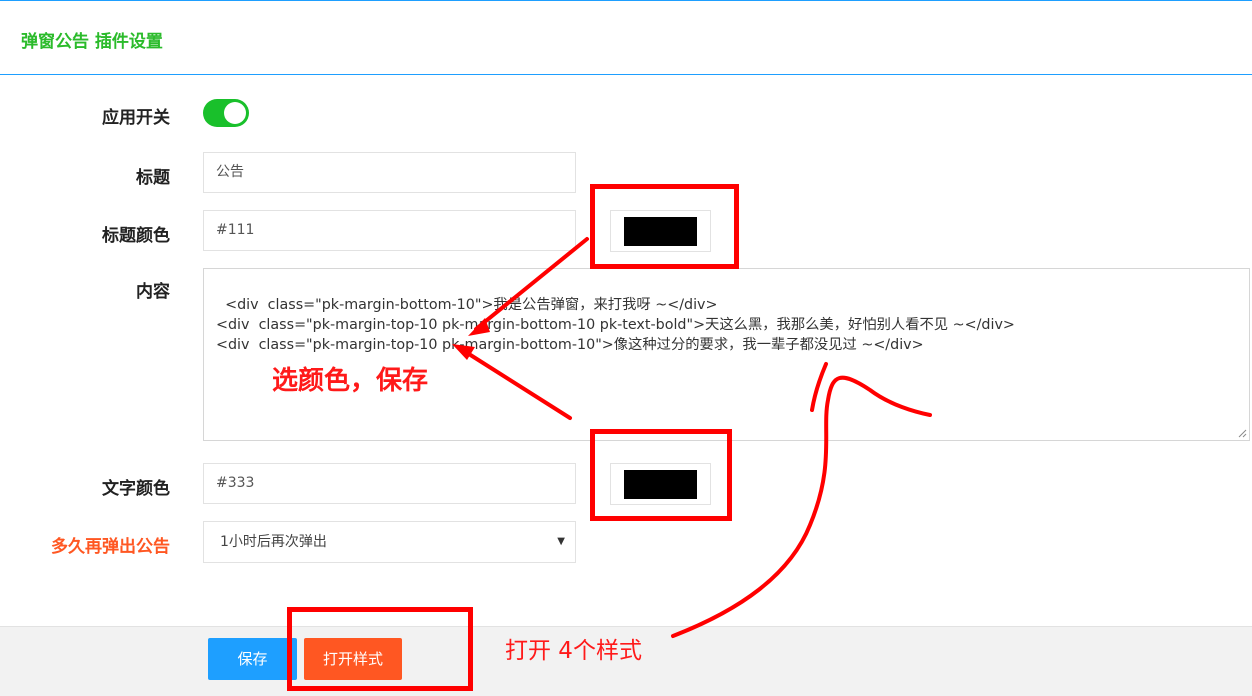 This screenshot has height=696, width=1252. Describe the element at coordinates (801, 506) in the screenshot. I see `arrow-curve` at that location.